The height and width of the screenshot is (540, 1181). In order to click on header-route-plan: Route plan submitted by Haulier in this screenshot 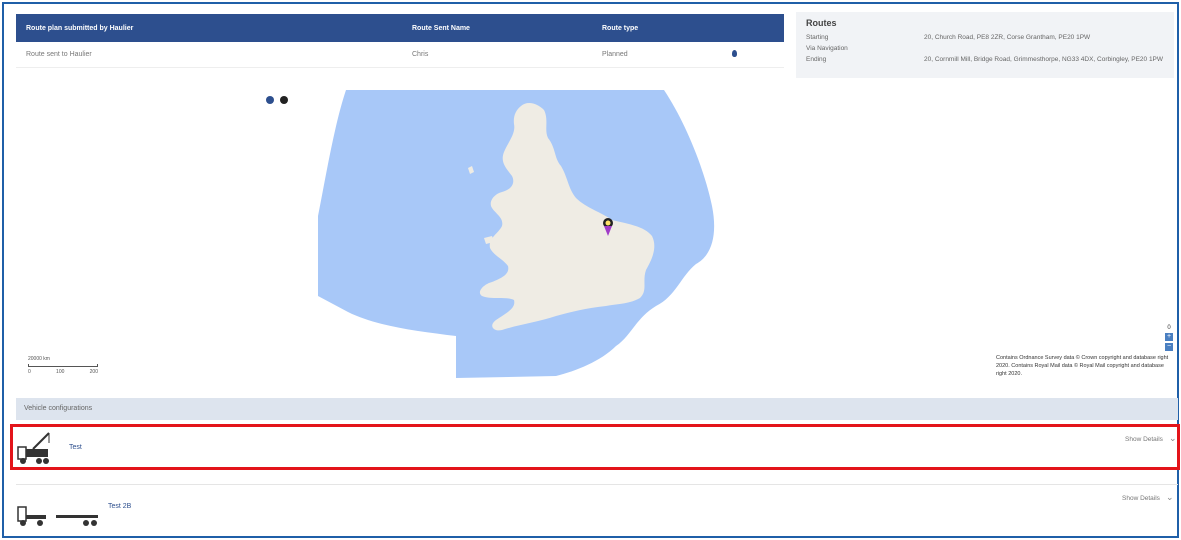, I will do `click(80, 28)`.